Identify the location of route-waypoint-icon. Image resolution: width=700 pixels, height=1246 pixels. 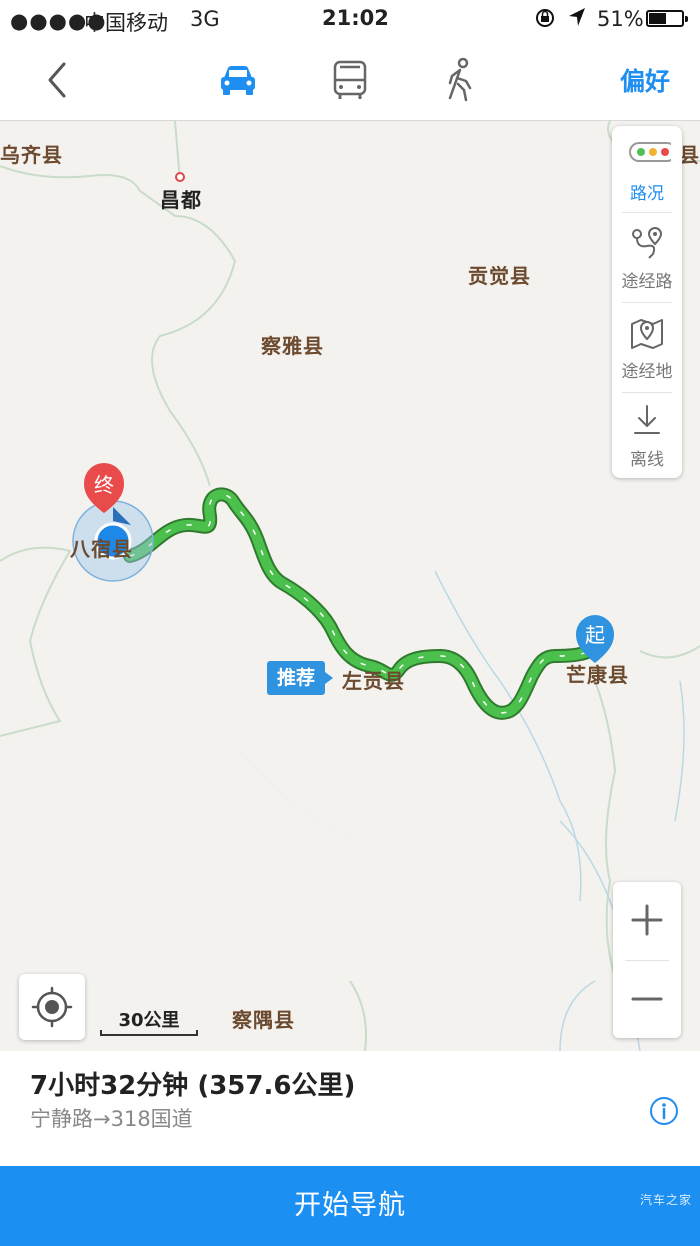
(647, 242).